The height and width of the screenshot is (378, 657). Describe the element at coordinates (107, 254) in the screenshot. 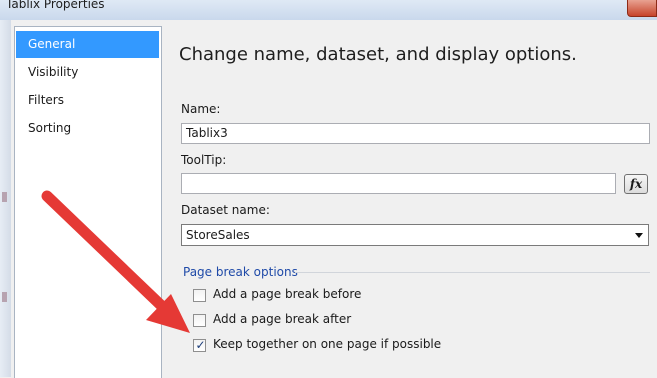

I see `arrow-shaft` at that location.